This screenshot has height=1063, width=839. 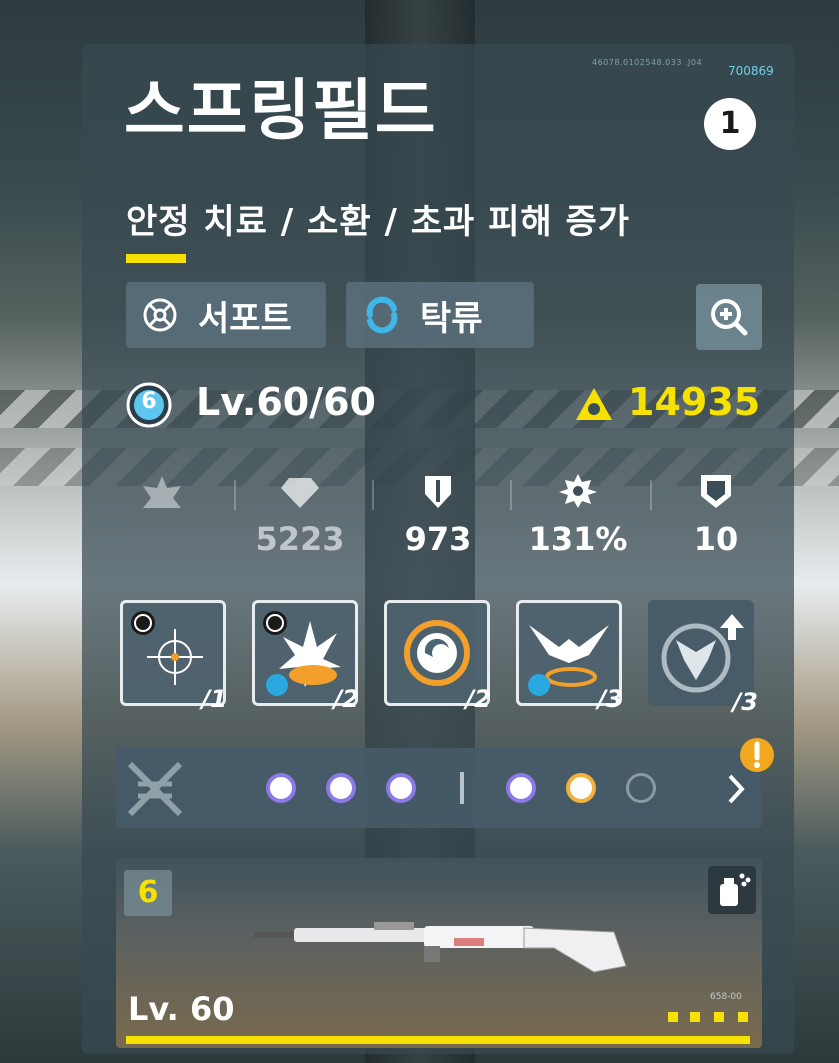 I want to click on gear-icon, so click(x=578, y=491).